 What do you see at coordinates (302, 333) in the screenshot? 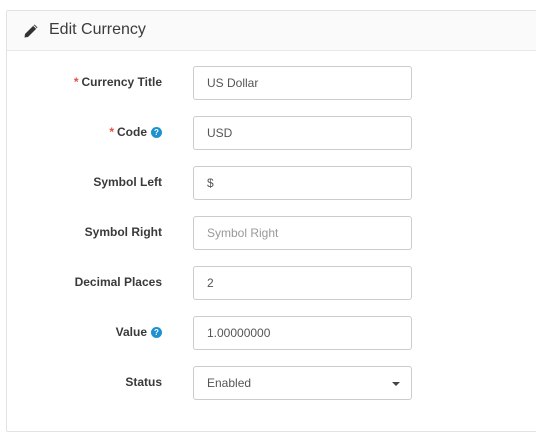
I see `value-input: 1.00000000` at bounding box center [302, 333].